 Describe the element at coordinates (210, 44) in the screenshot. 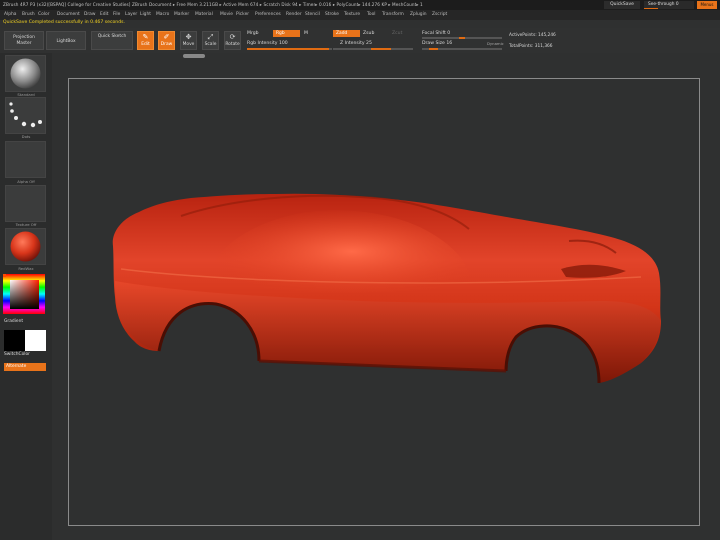

I see `scale-label: Scale` at that location.